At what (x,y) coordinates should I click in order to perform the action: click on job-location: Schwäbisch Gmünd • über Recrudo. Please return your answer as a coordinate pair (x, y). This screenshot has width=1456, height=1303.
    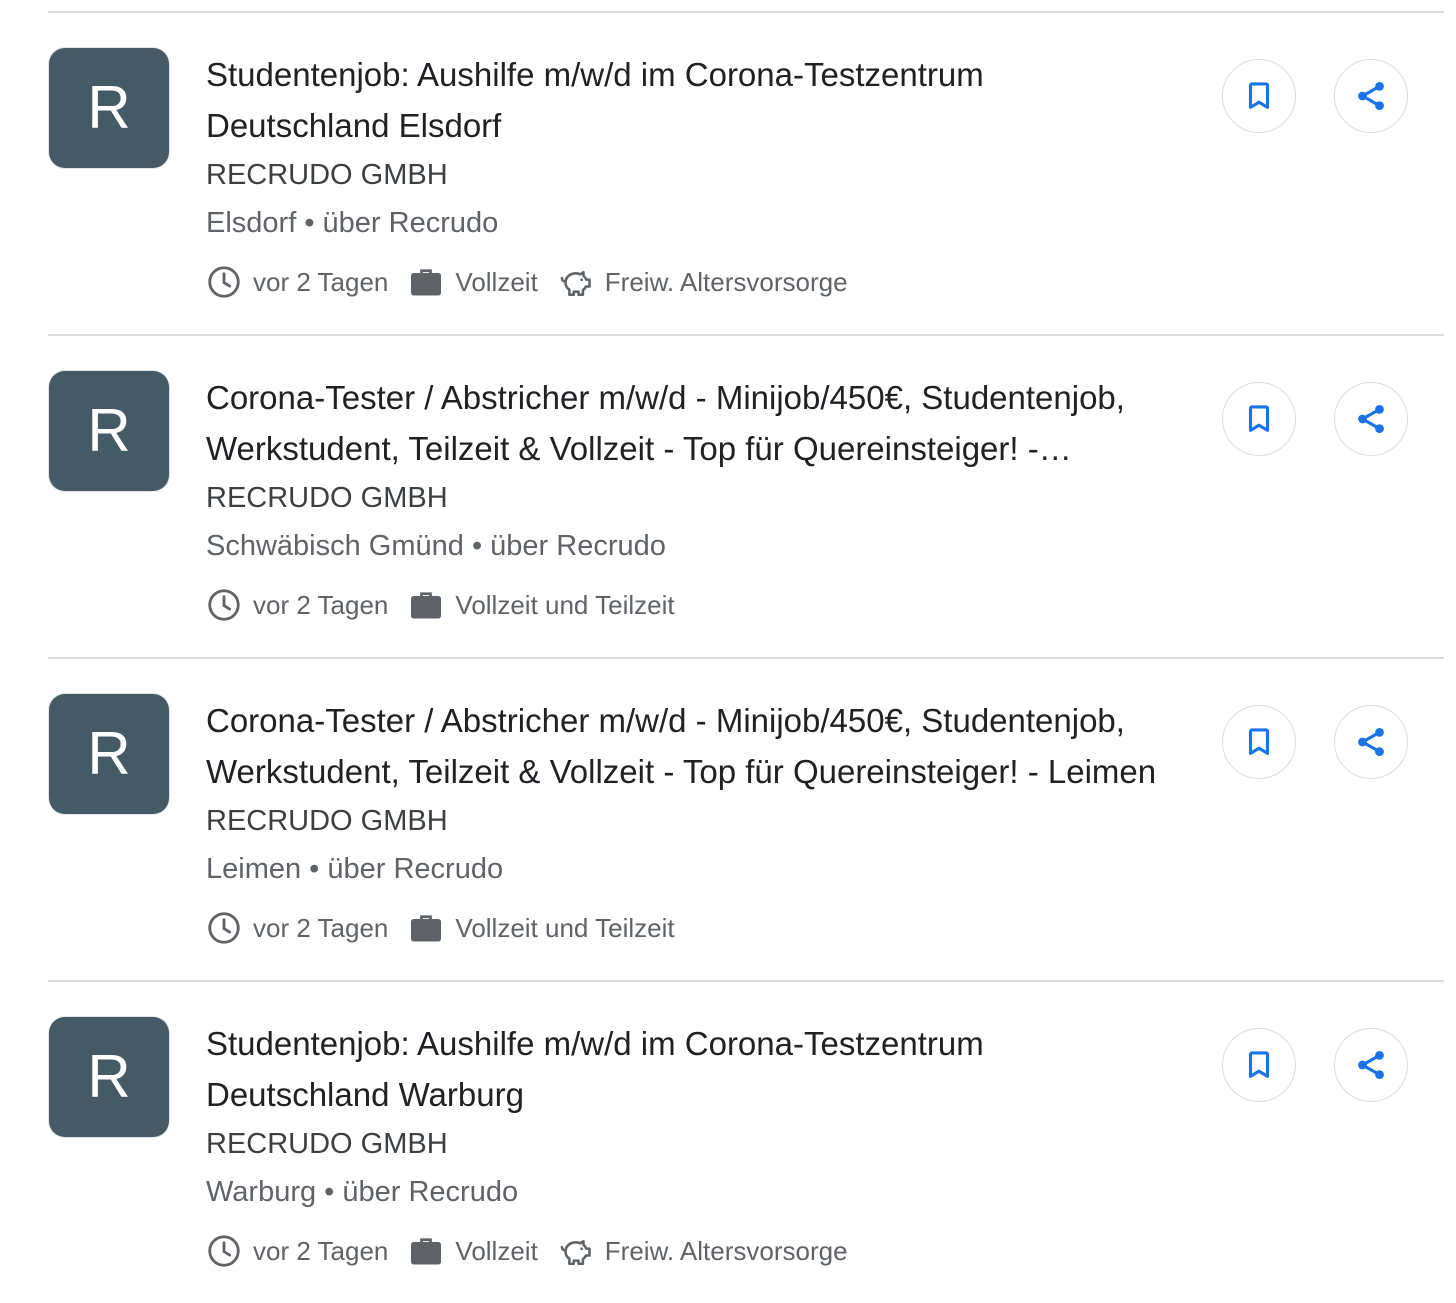
    Looking at the image, I should click on (436, 546).